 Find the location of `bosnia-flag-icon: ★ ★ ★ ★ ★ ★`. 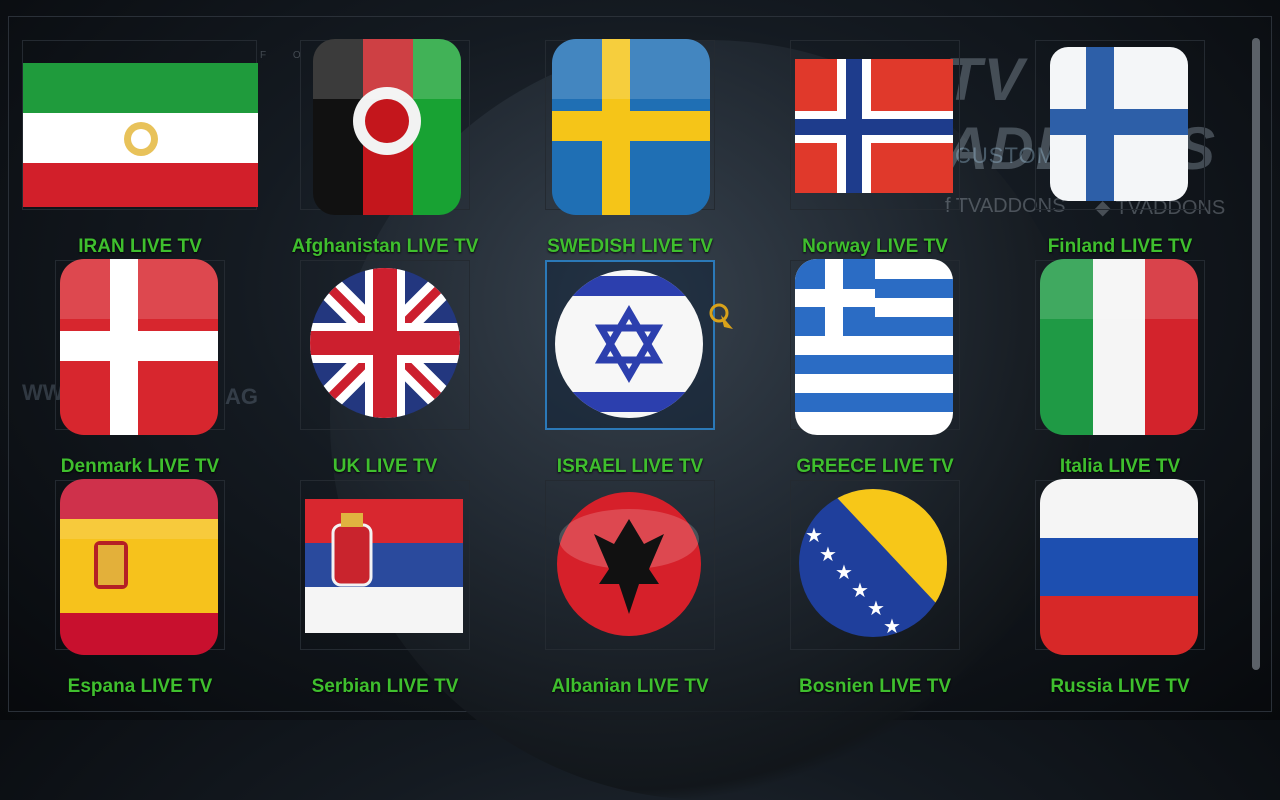

bosnia-flag-icon: ★ ★ ★ ★ ★ ★ is located at coordinates (873, 563).